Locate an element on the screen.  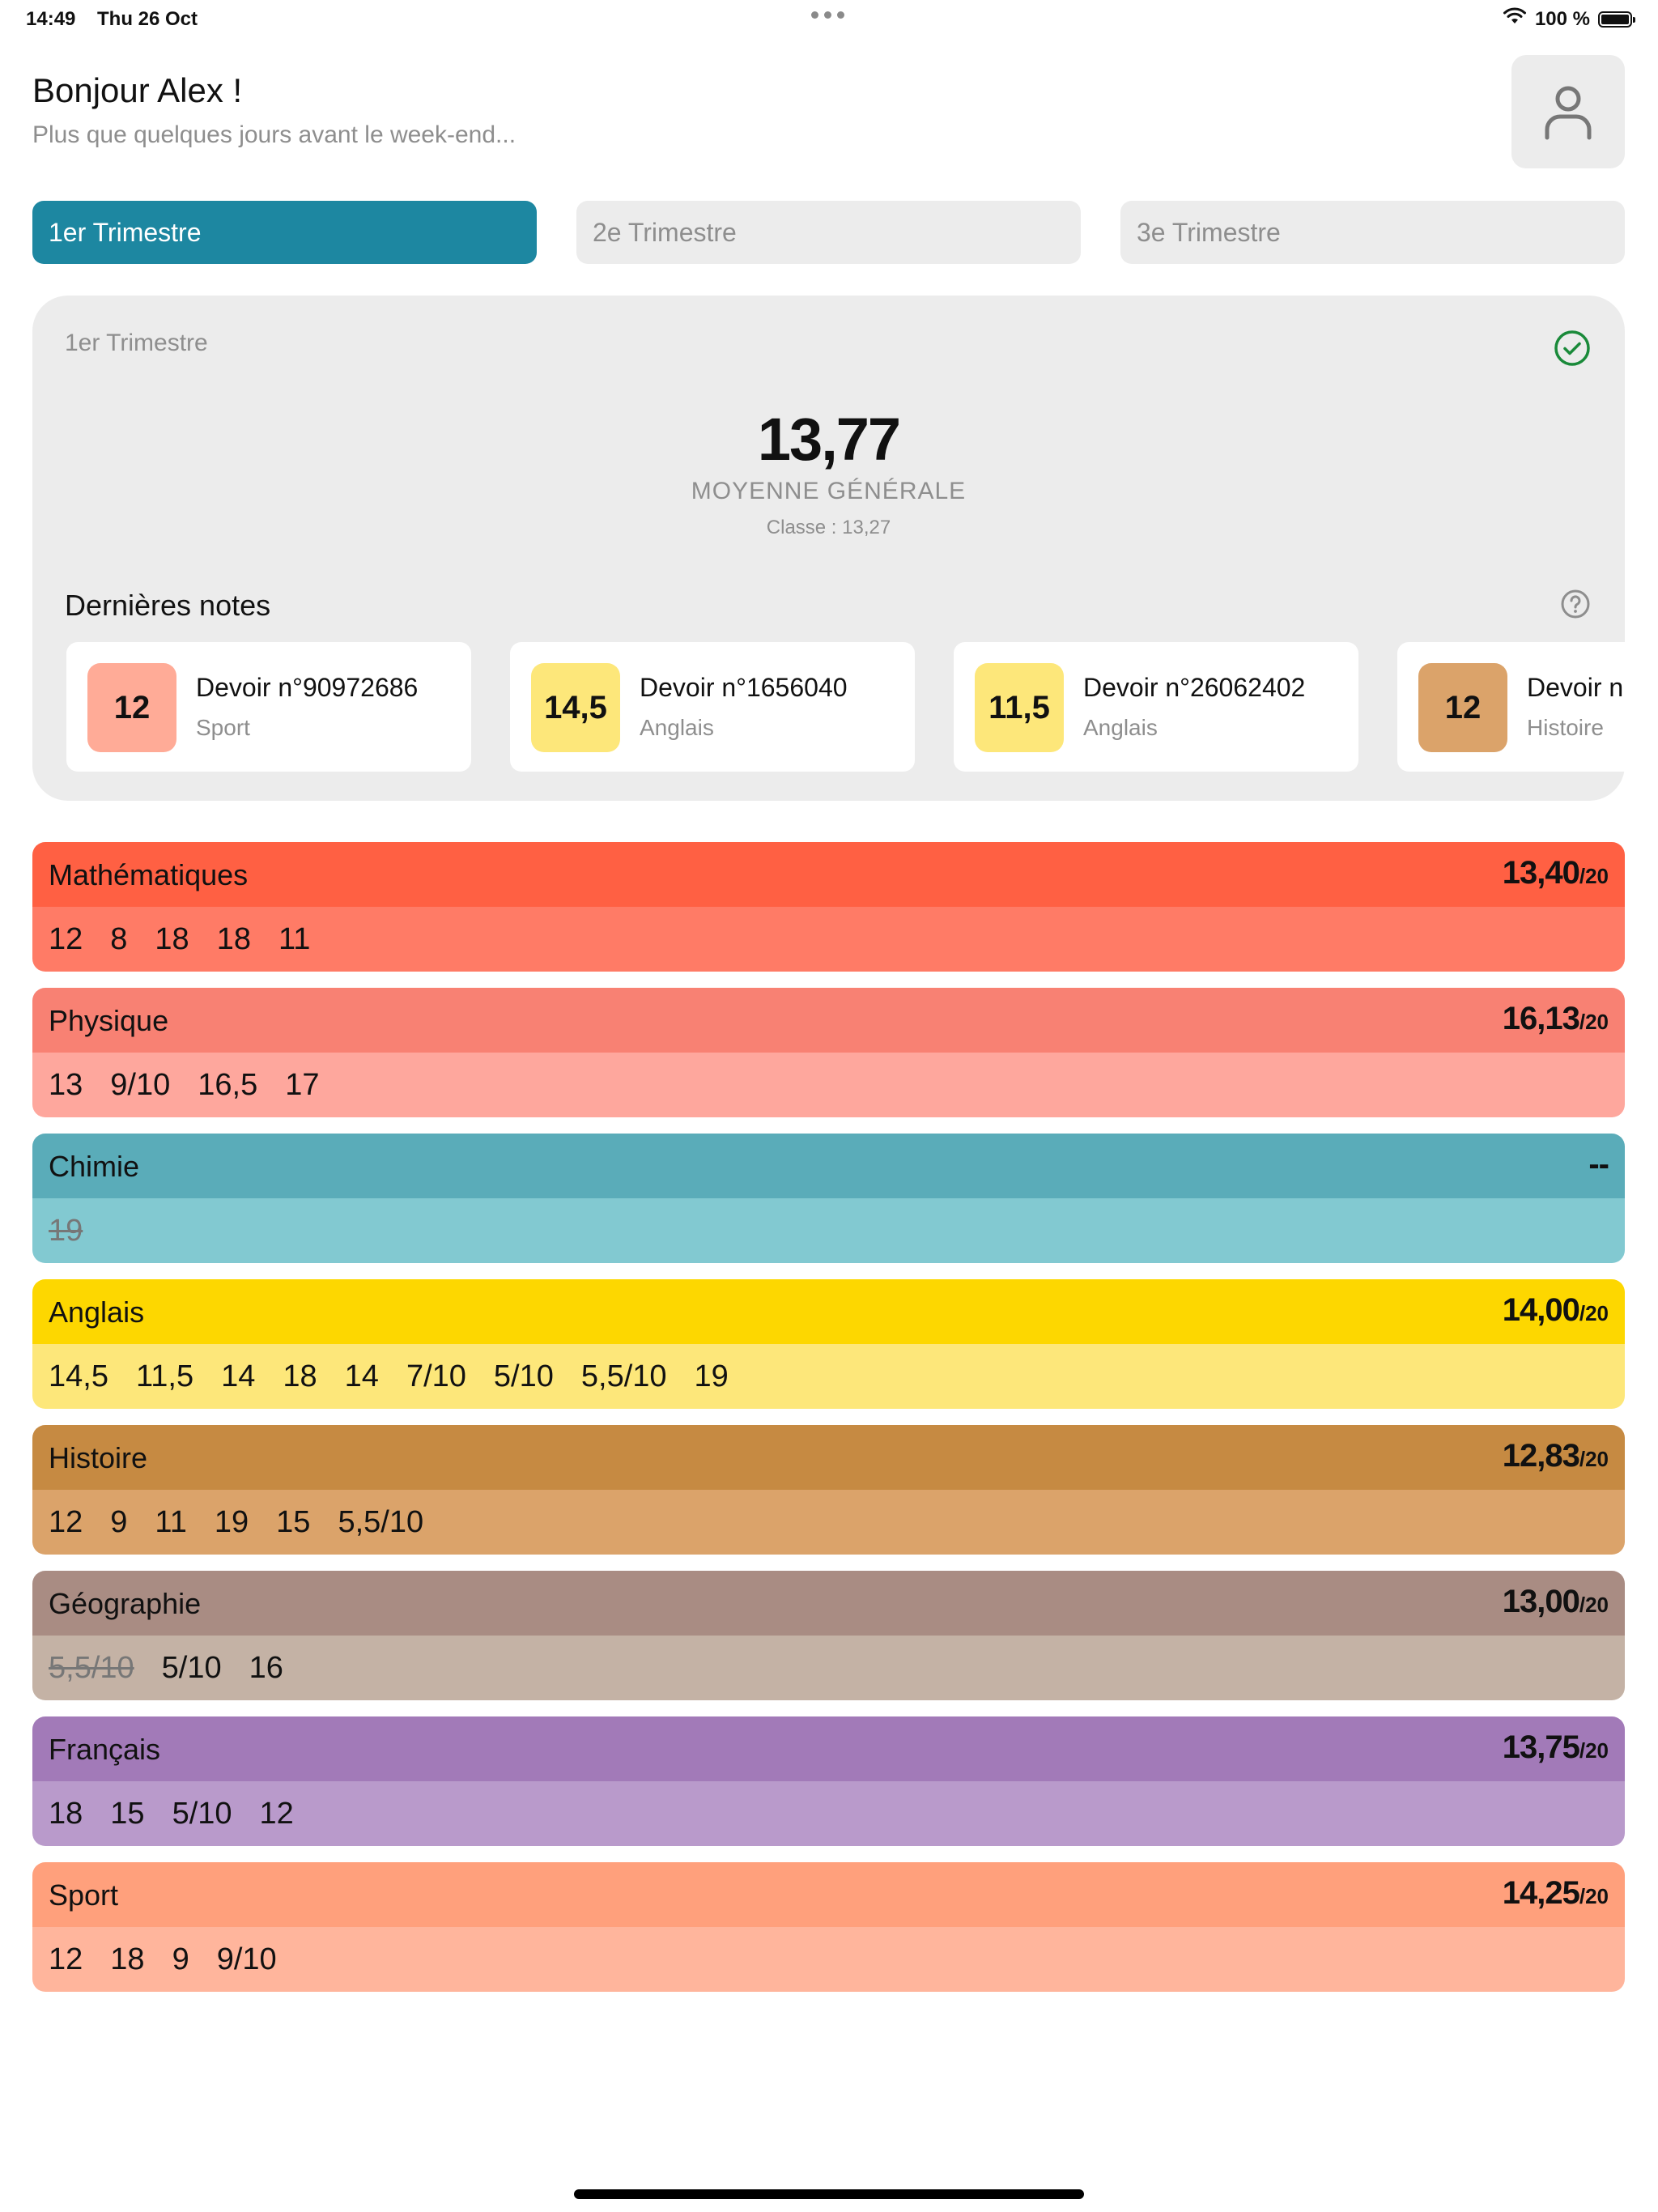
grade-value: 11,5 is located at coordinates (164, 1377).